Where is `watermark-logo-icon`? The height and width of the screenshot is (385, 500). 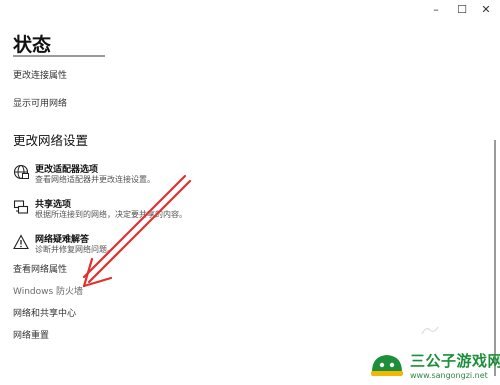 watermark-logo-icon is located at coordinates (387, 365).